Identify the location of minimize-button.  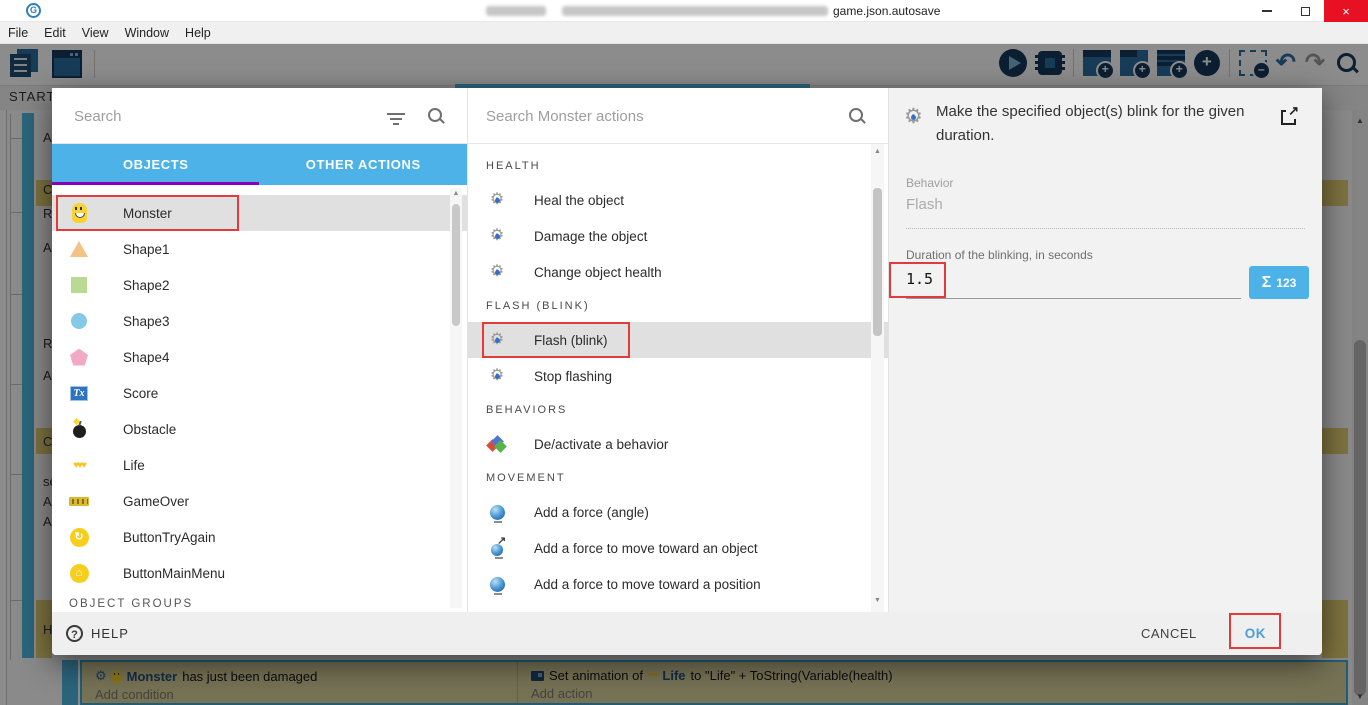
(1267, 11).